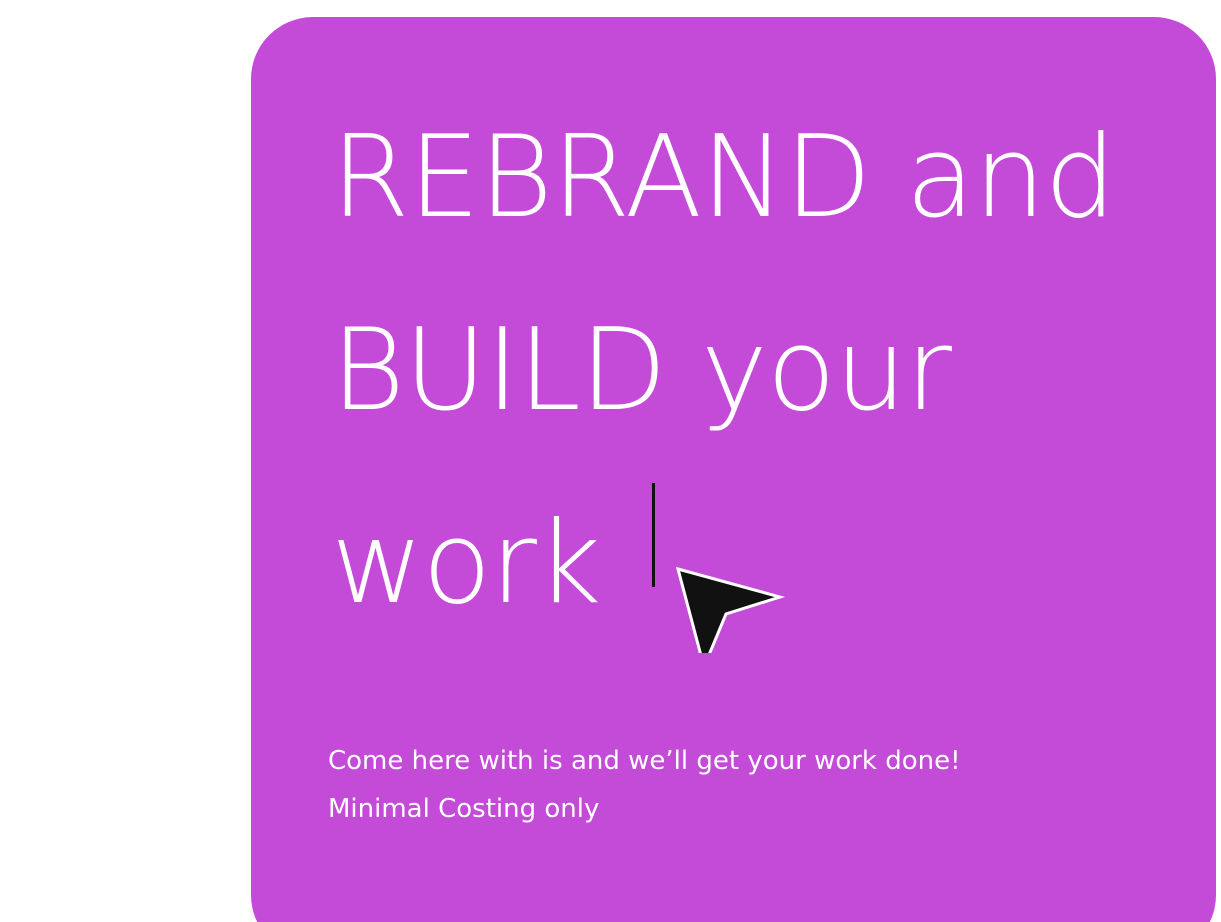  Describe the element at coordinates (464, 809) in the screenshot. I see `hero-subtitle-line-2: Minimal Costing only` at that location.